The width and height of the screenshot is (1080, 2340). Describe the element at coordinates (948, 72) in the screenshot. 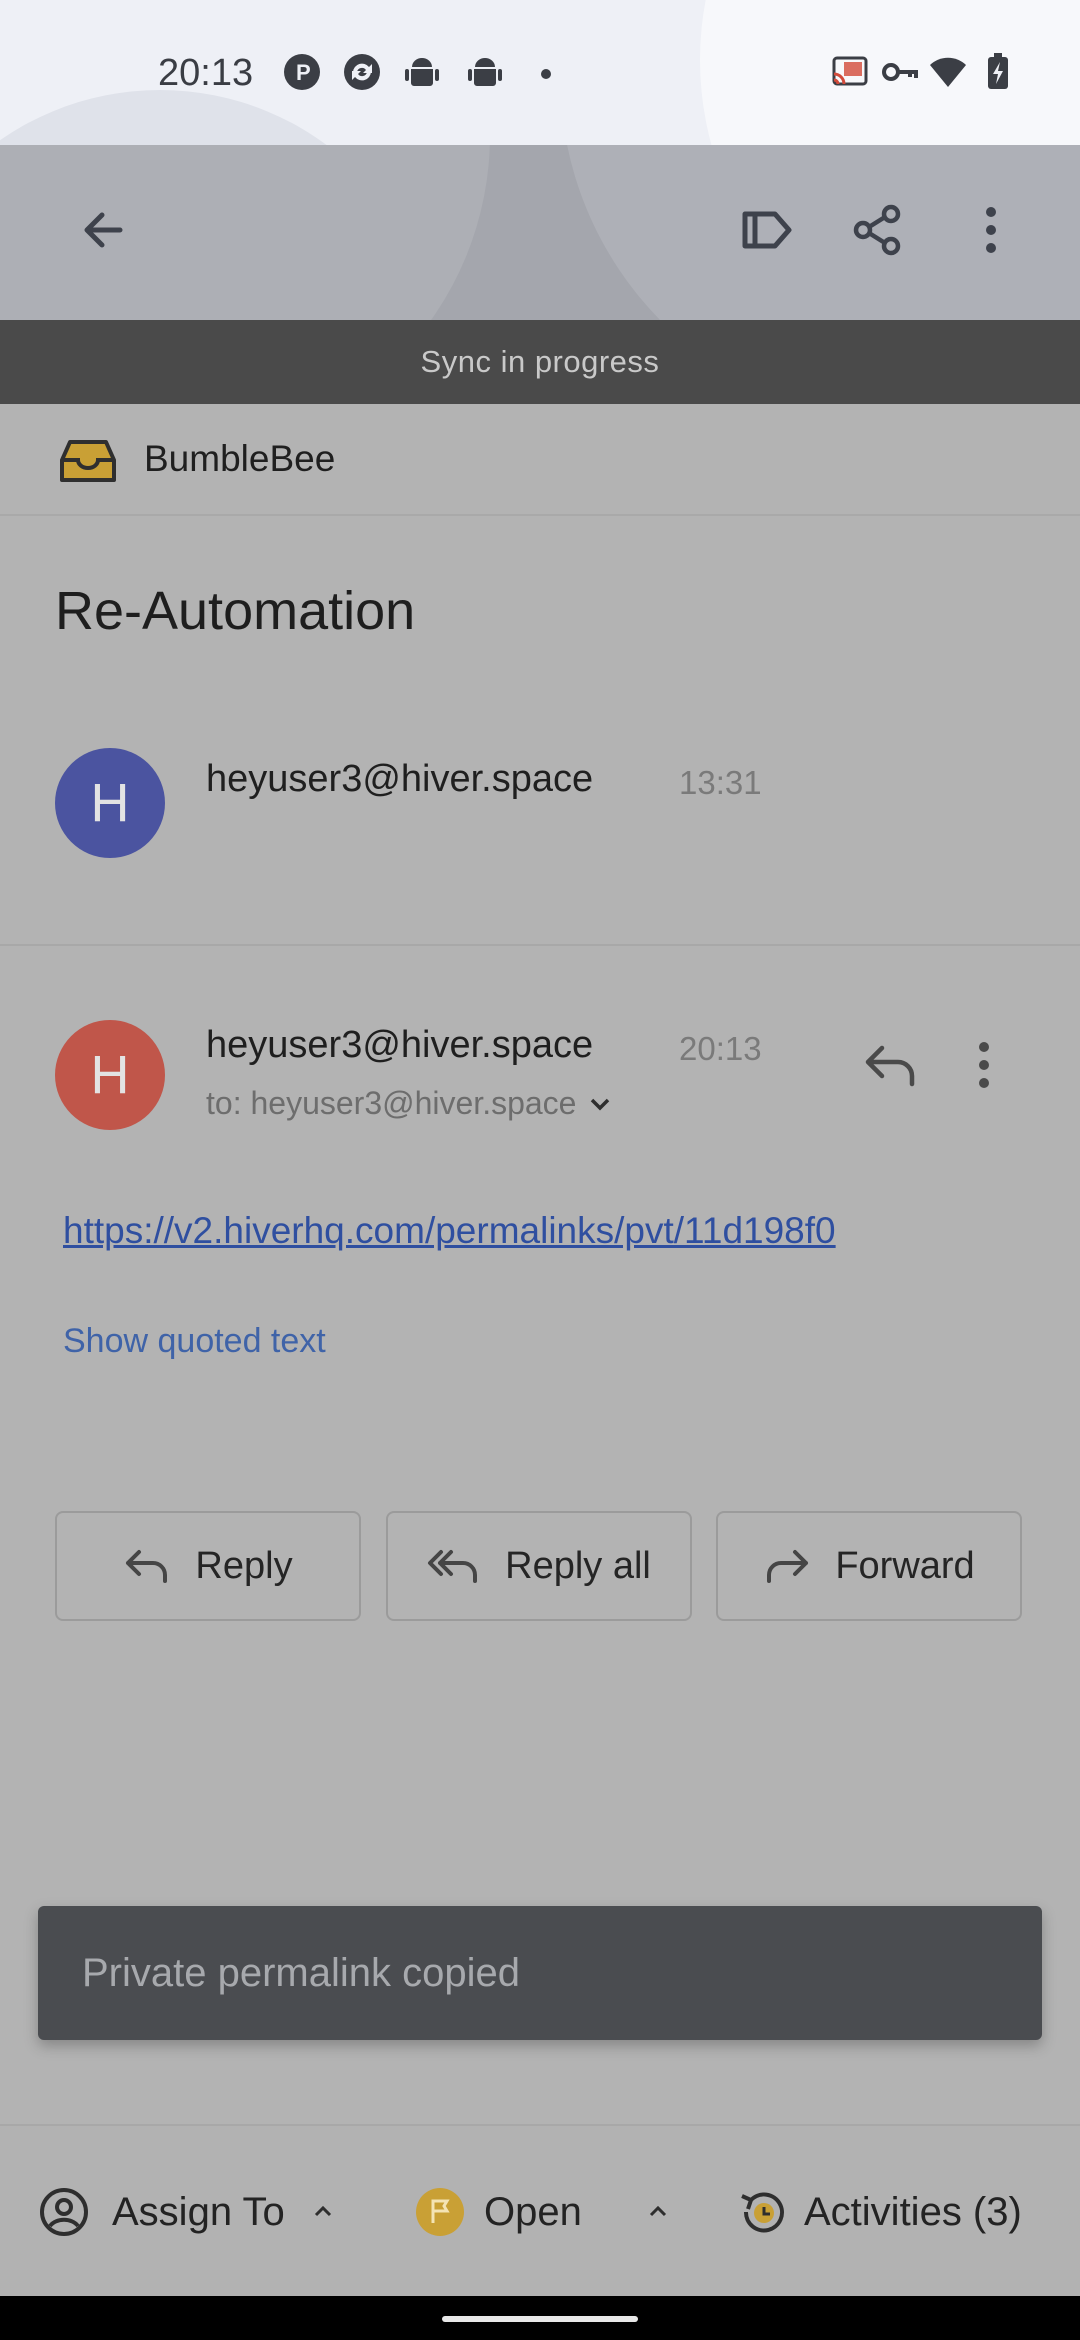

I see `wifi-icon` at that location.